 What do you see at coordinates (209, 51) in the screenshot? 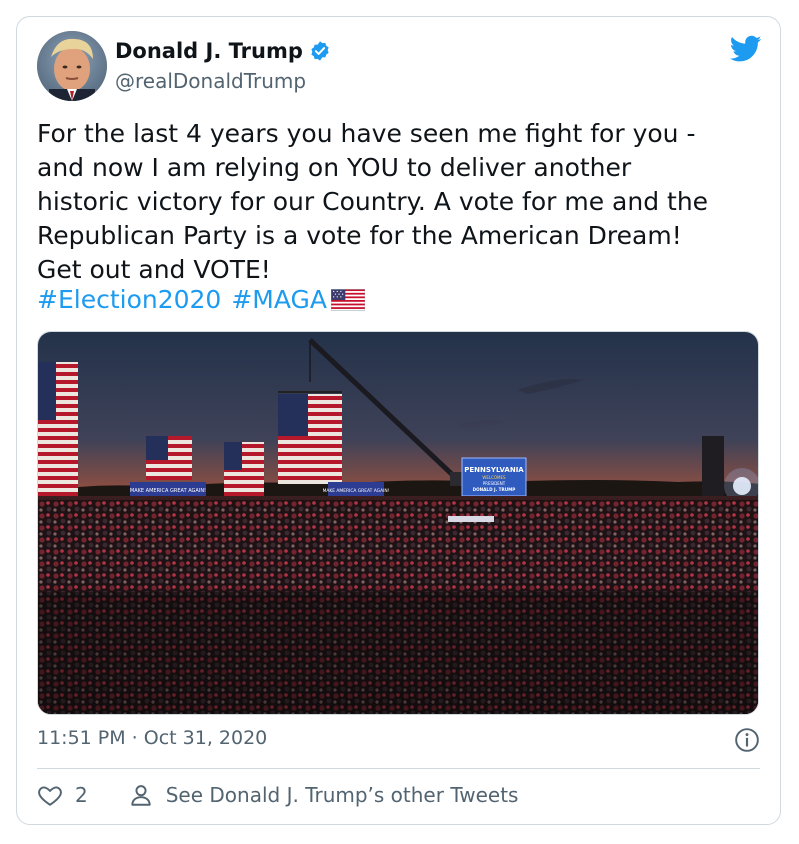
I see `author-name: Donald J. Trump` at bounding box center [209, 51].